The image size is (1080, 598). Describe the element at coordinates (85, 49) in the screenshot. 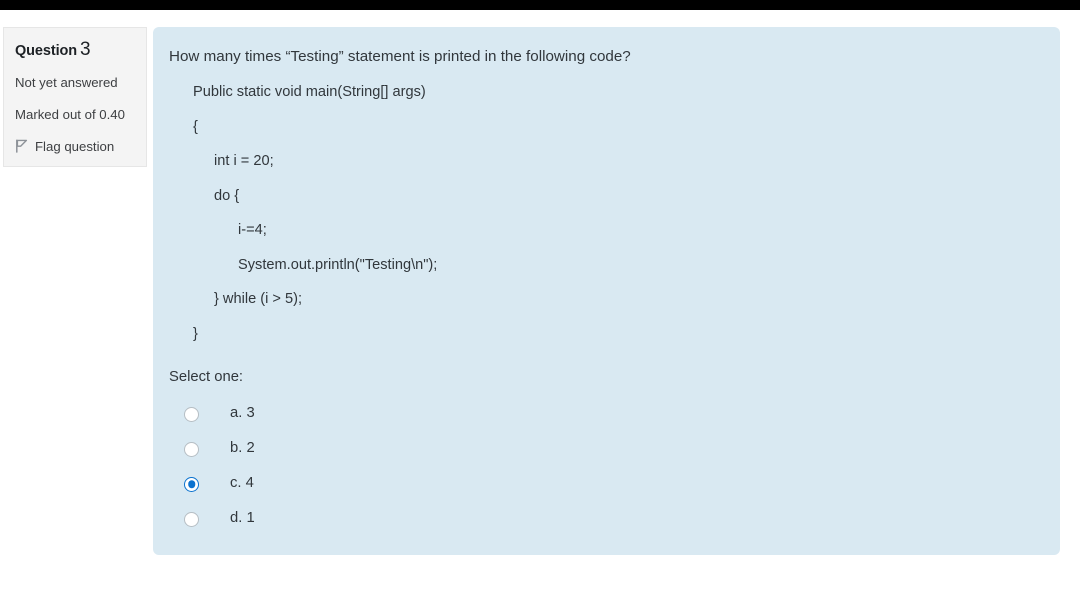

I see `question-number: 3` at that location.